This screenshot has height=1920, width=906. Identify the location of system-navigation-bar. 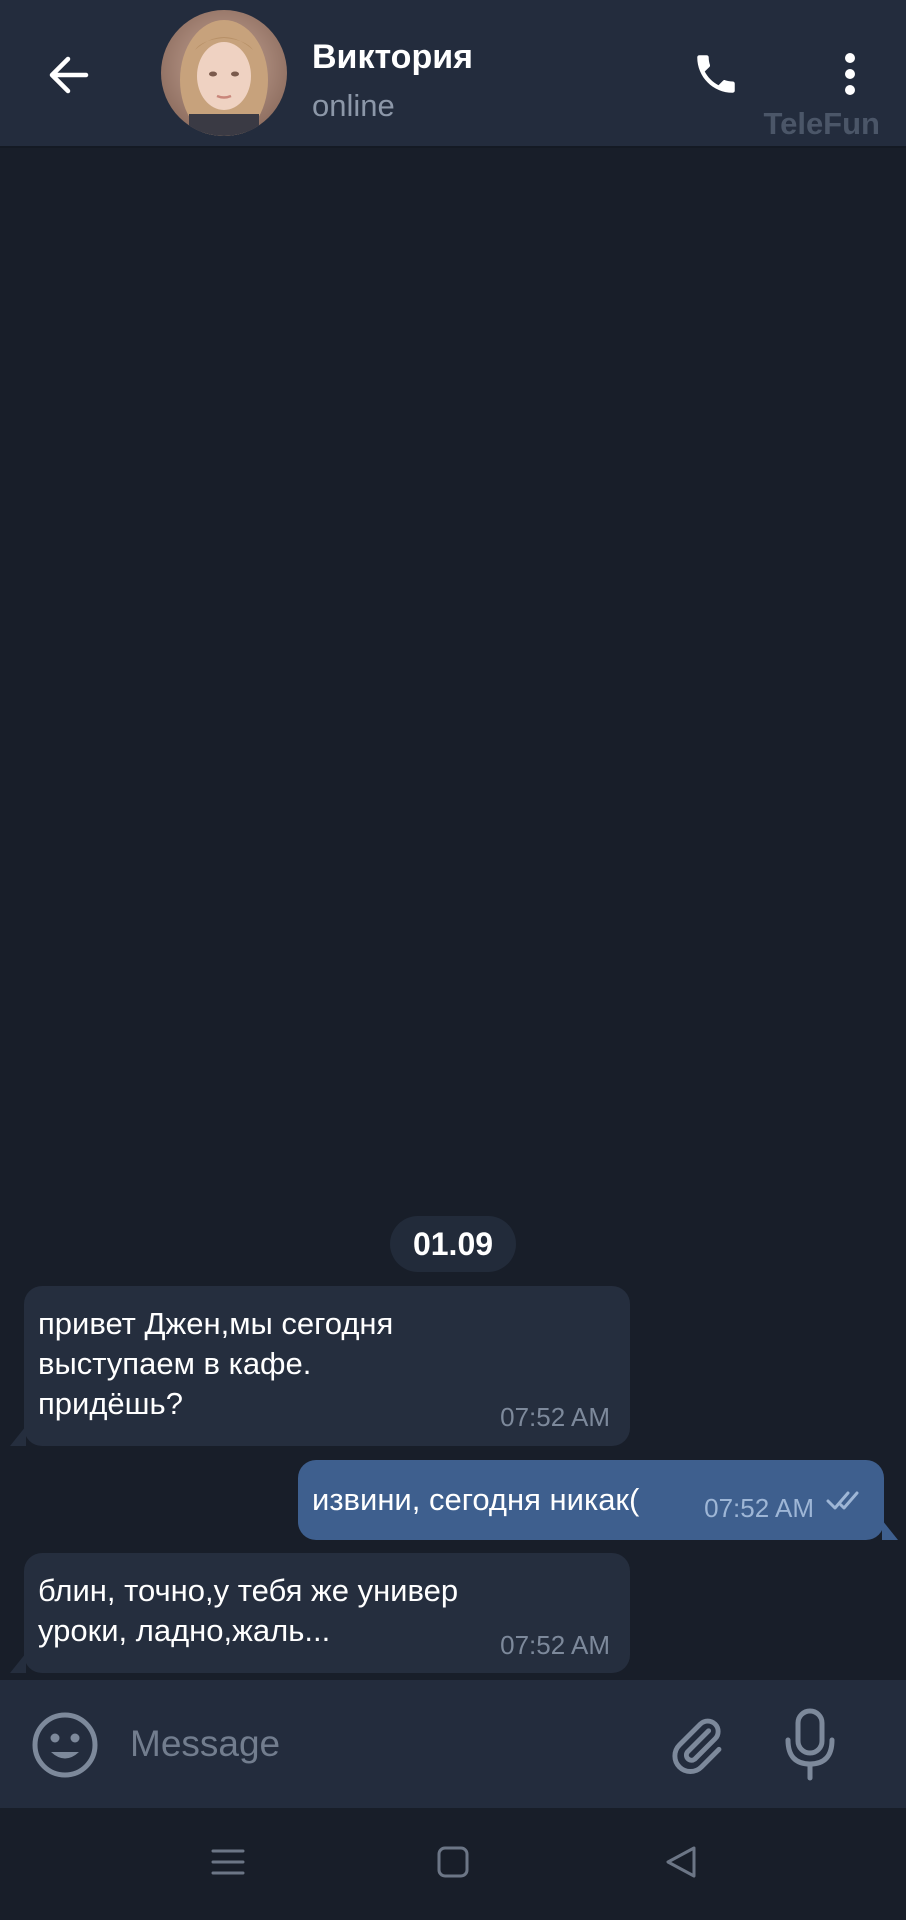
(453, 1864).